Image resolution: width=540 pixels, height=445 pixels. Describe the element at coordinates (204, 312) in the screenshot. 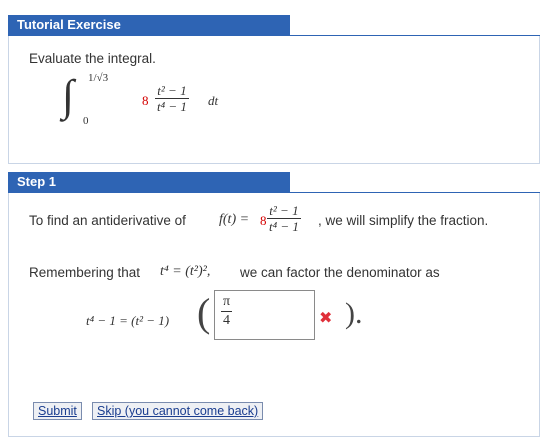

I see `open-paren: (` at that location.